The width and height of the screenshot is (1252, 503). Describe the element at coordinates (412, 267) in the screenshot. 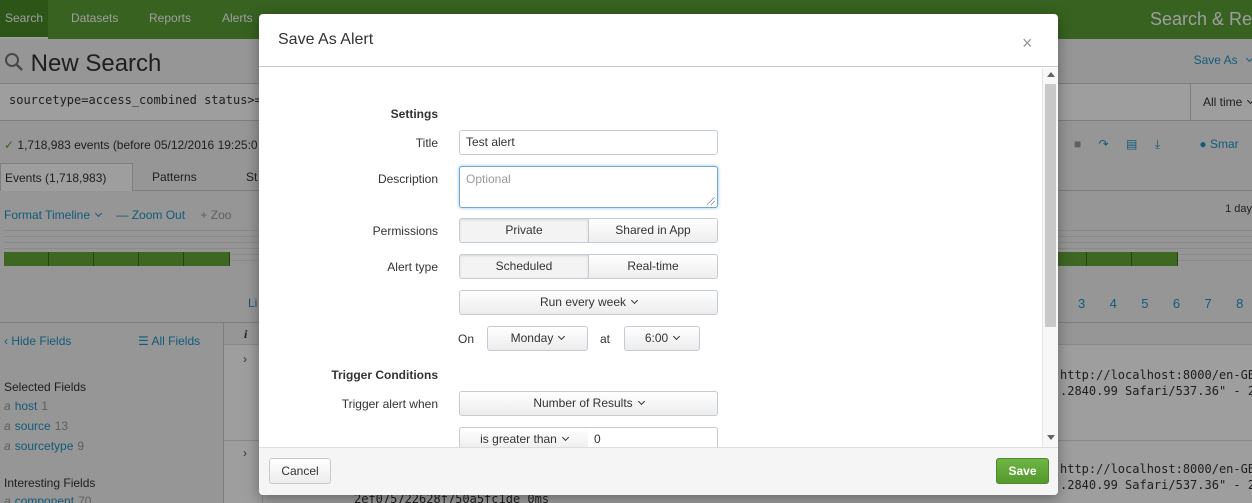

I see `alert-type-label: Alert type` at that location.